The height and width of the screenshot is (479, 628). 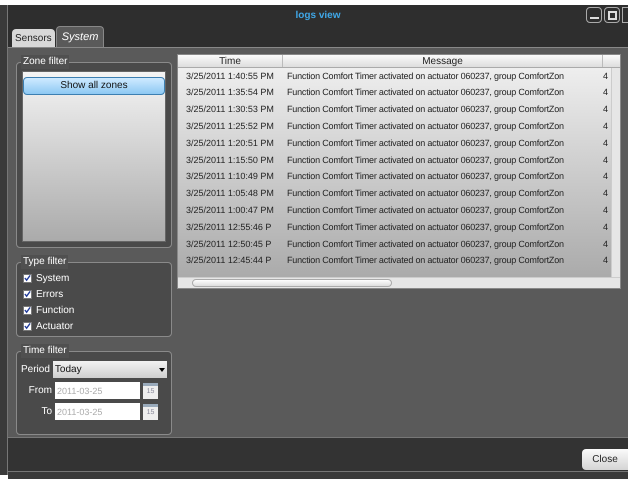 I want to click on date-label: To, so click(x=46, y=412).